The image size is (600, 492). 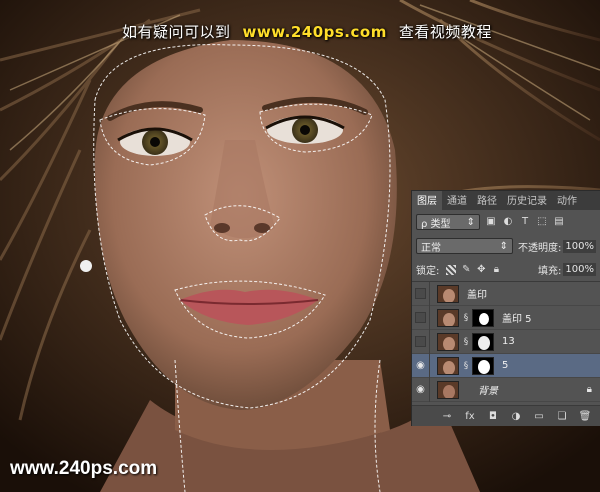 What do you see at coordinates (542, 222) in the screenshot?
I see `shape-filter-icon: ⬚` at bounding box center [542, 222].